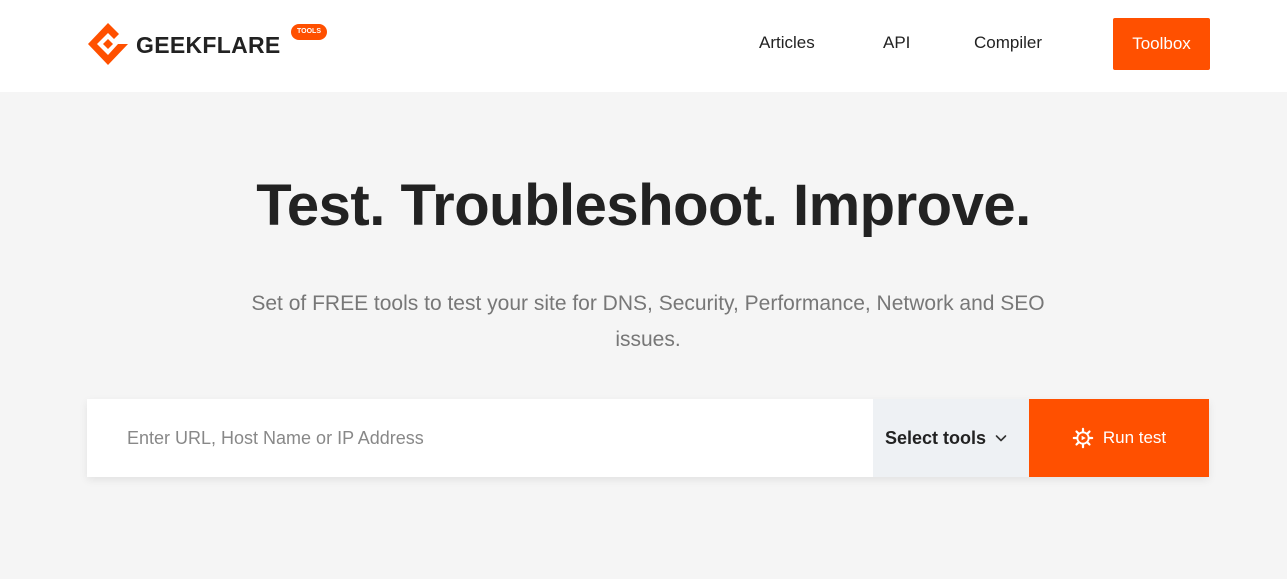 The image size is (1287, 579). Describe the element at coordinates (643, 205) in the screenshot. I see `hero-title: Test. Troubleshoot. Improve.` at that location.